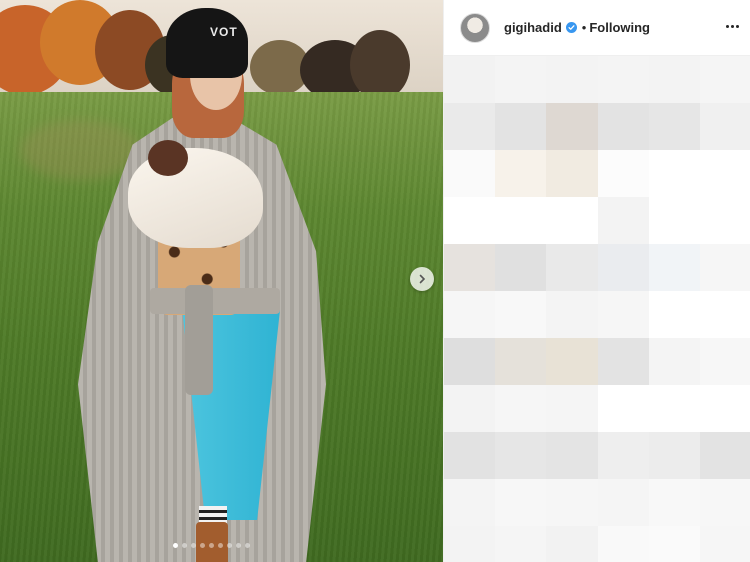 The height and width of the screenshot is (562, 750). What do you see at coordinates (168, 158) in the screenshot?
I see `photo-baby-head` at bounding box center [168, 158].